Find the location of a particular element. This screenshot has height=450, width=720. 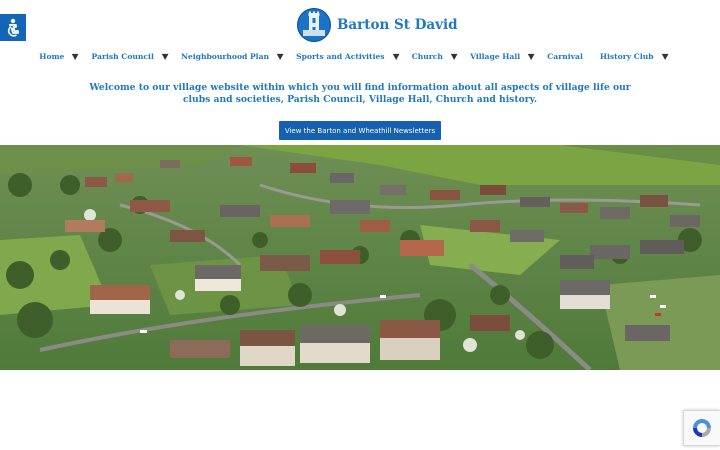

recaptcha-badge is located at coordinates (701, 428).